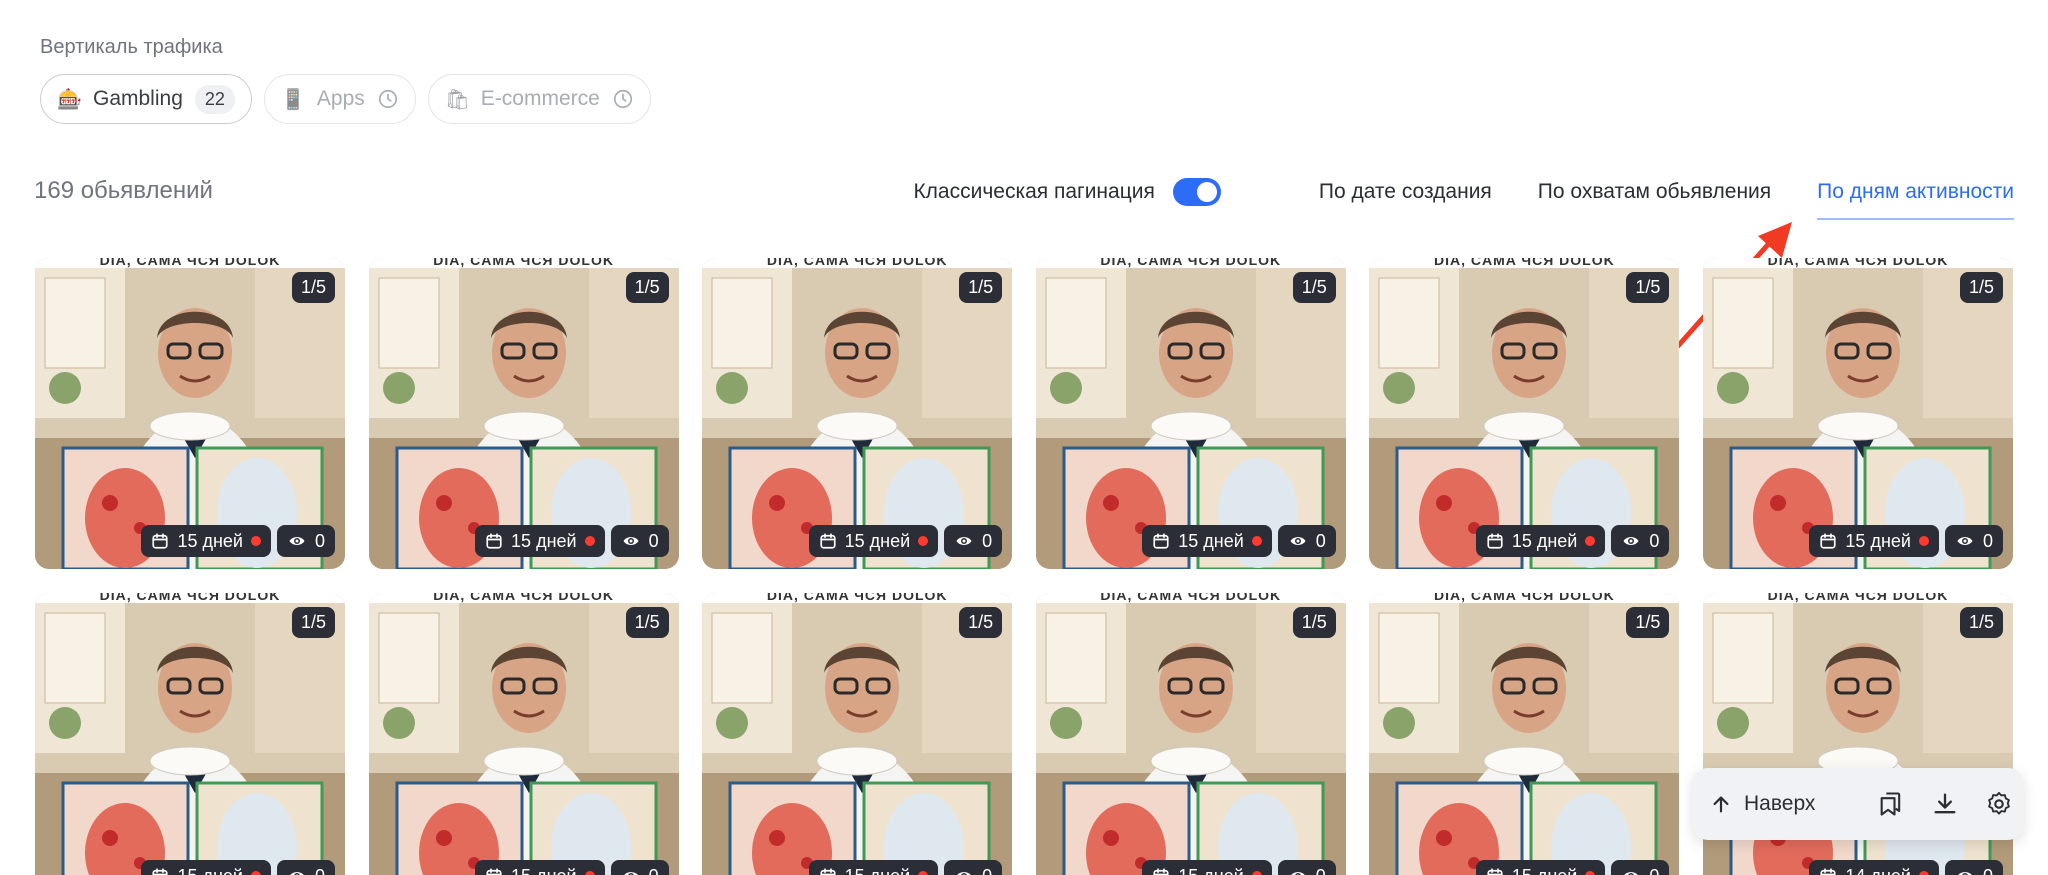 The height and width of the screenshot is (875, 2048). I want to click on download-icon, so click(1945, 803).